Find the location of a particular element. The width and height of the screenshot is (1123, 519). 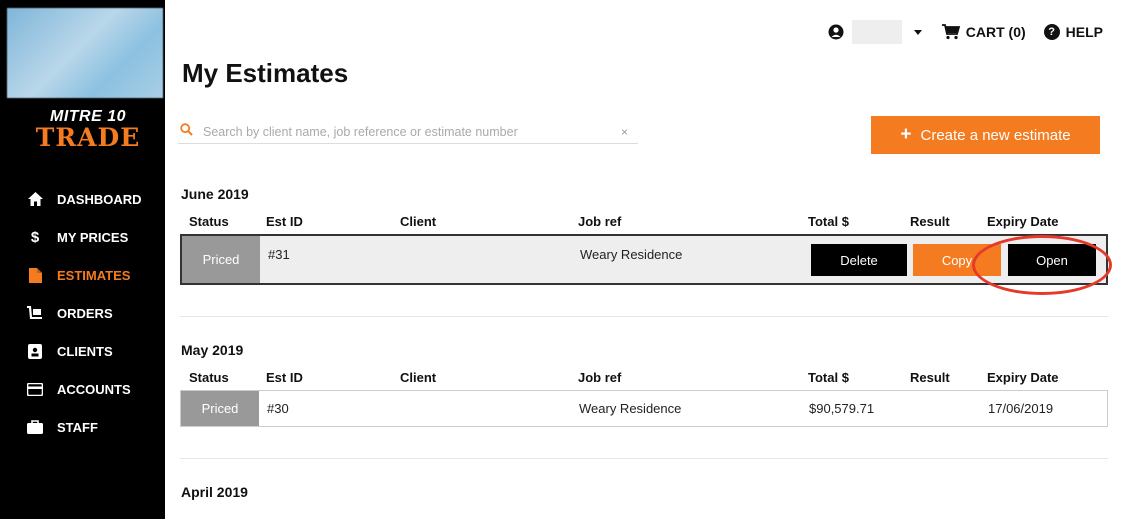

est-id-cell: #30 is located at coordinates (278, 408).